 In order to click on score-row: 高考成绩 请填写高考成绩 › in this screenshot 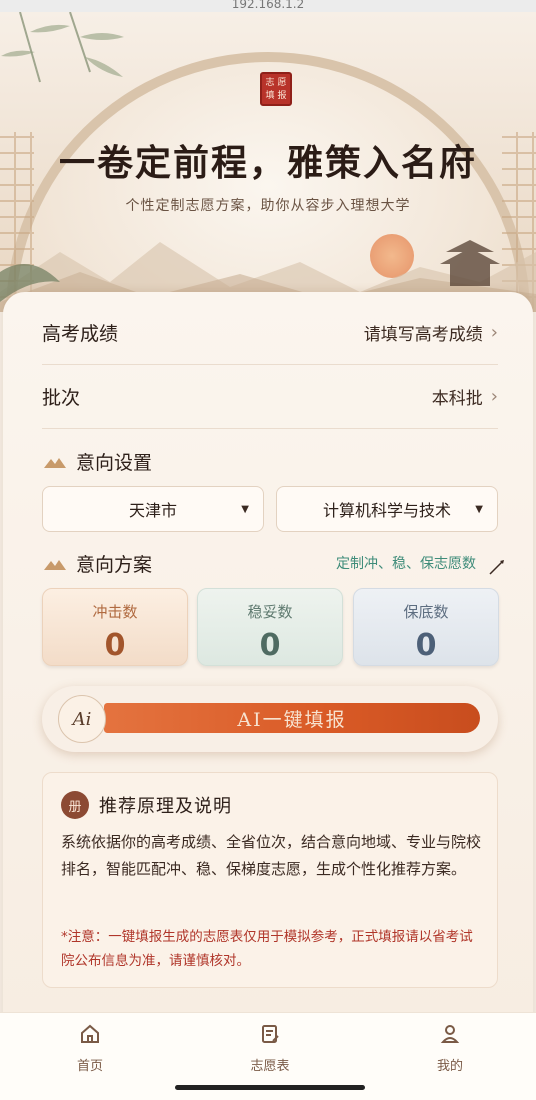, I will do `click(270, 332)`.